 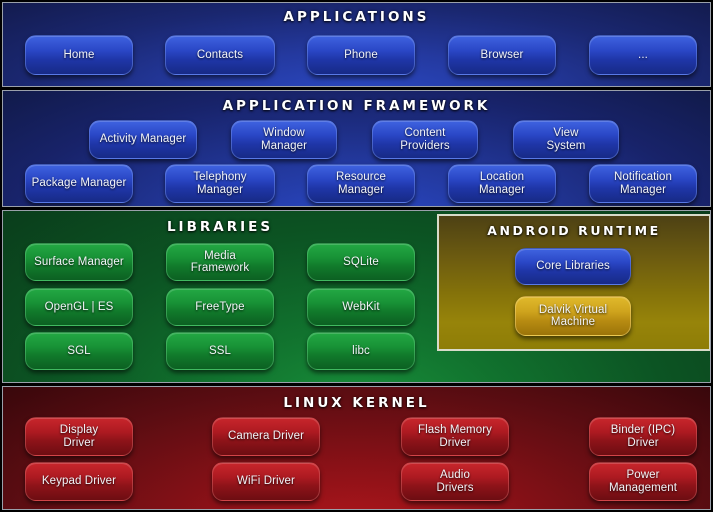 What do you see at coordinates (220, 262) in the screenshot?
I see `library-node-media-framework: Media Framework` at bounding box center [220, 262].